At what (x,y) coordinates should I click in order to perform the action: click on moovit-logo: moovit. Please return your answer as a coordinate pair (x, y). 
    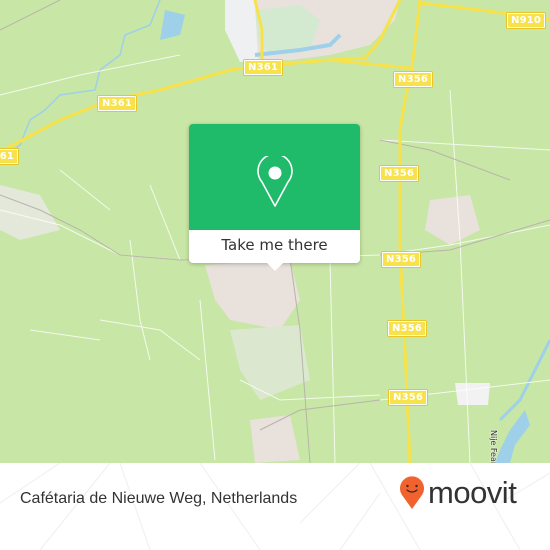
    Looking at the image, I should click on (458, 493).